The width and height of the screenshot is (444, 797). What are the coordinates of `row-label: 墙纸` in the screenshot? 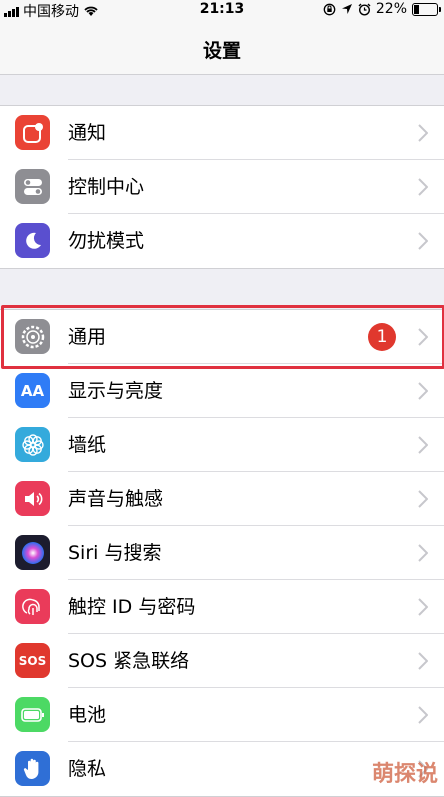 It's located at (87, 445).